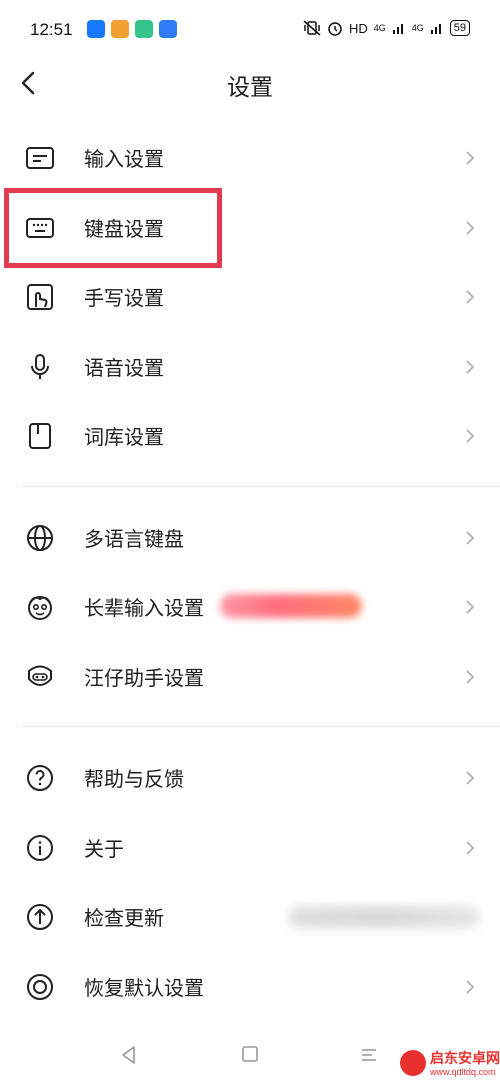 The image size is (500, 1084). Describe the element at coordinates (40, 917) in the screenshot. I see `update-icon` at that location.